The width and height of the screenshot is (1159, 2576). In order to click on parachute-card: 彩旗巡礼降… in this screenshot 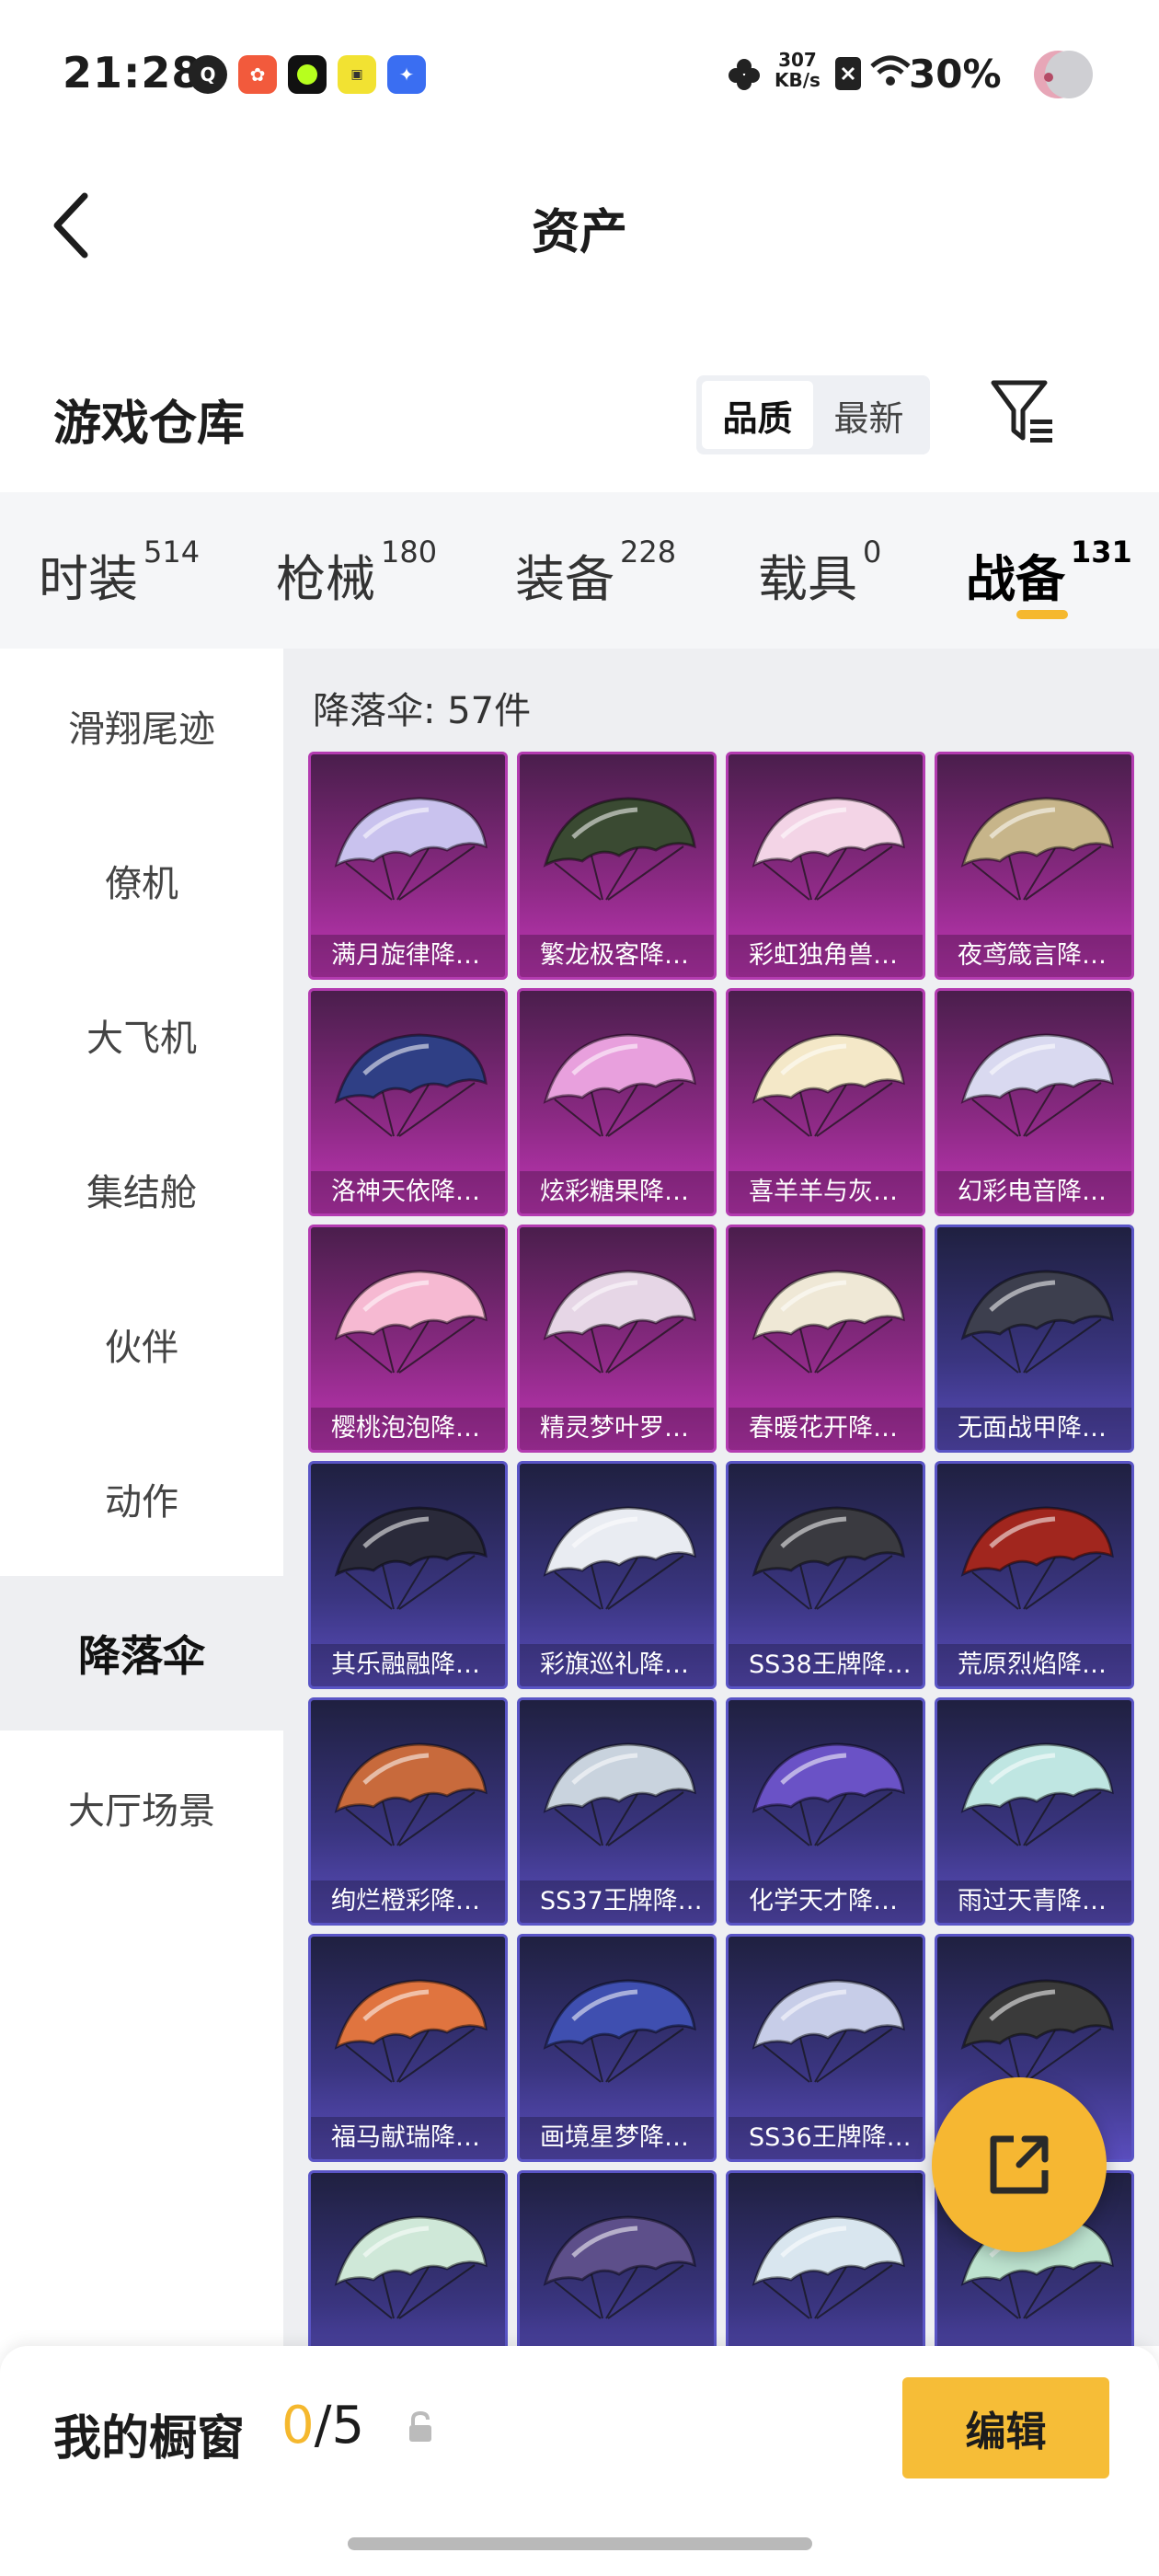, I will do `click(617, 1575)`.